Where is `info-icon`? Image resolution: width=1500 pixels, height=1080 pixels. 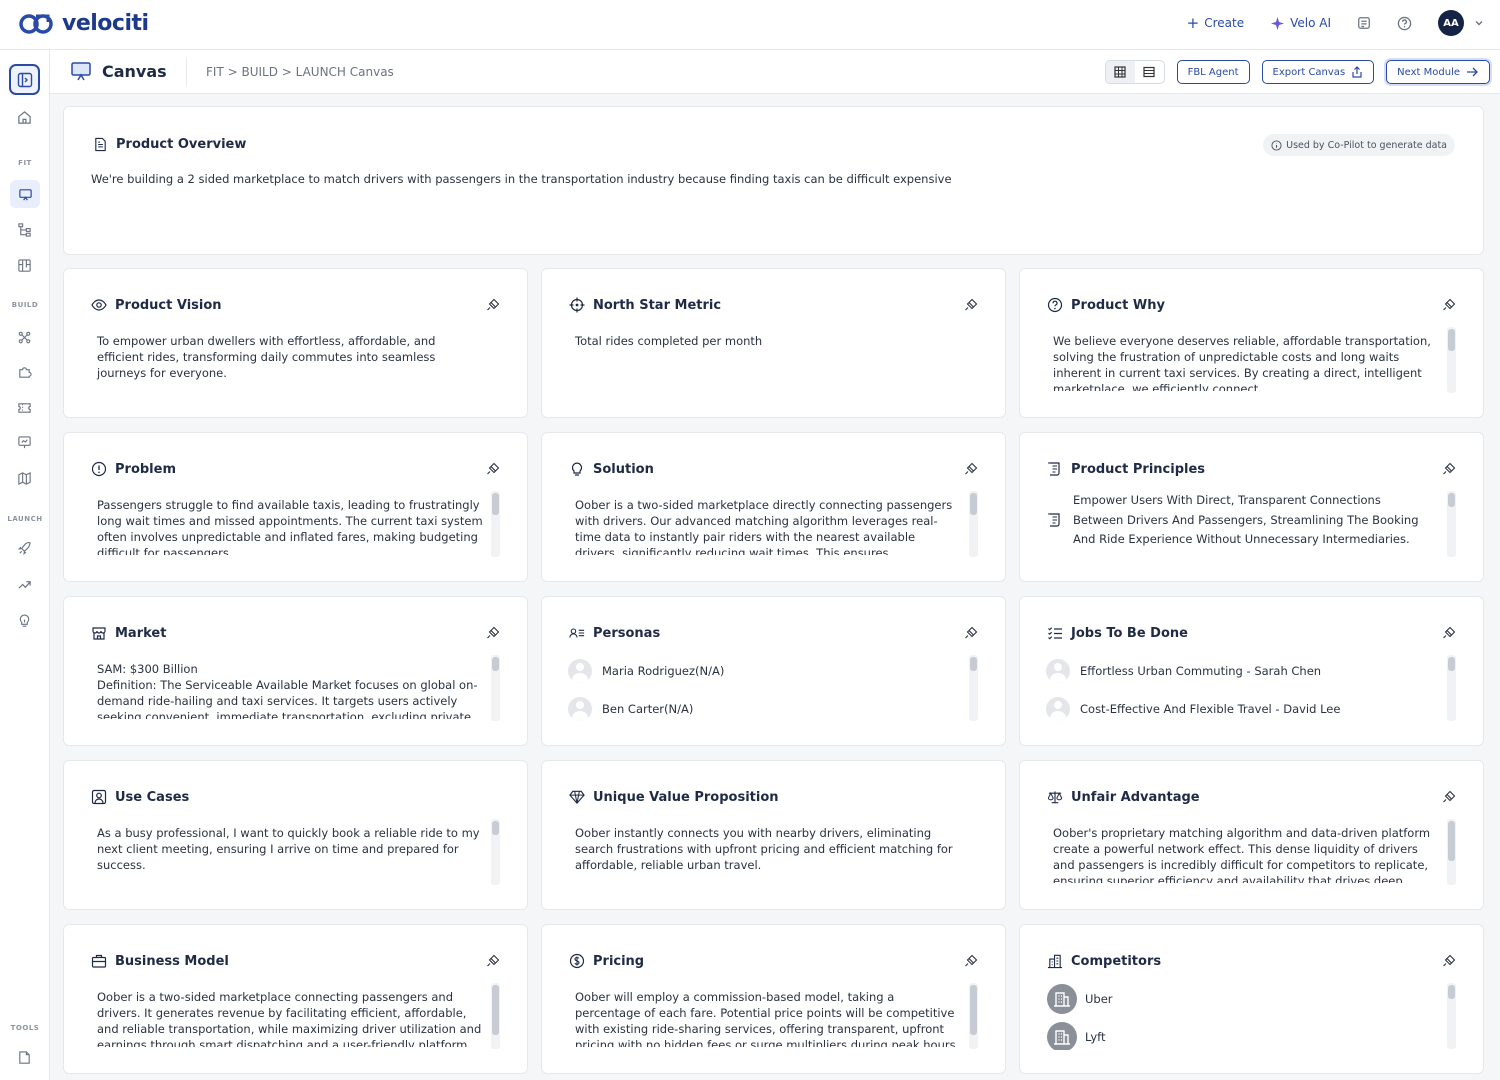 info-icon is located at coordinates (1276, 145).